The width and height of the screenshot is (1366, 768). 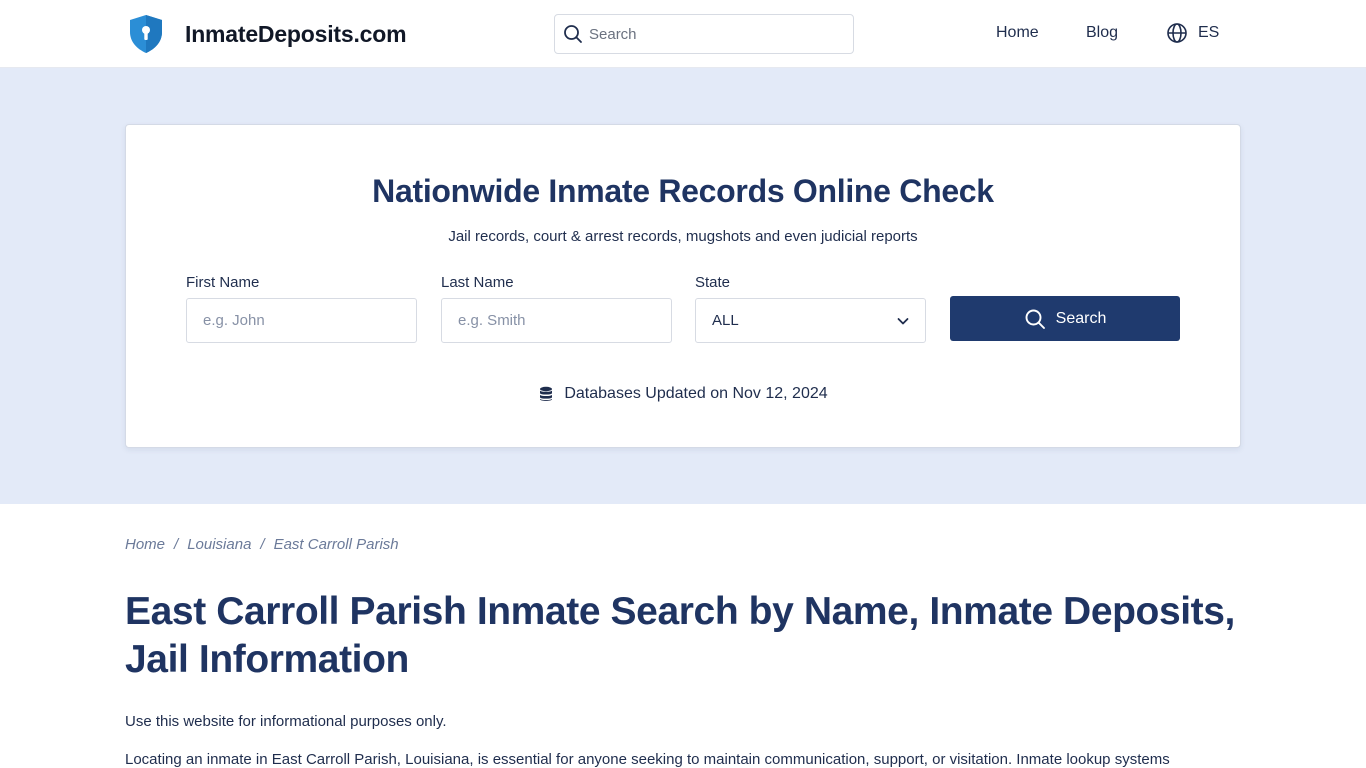 What do you see at coordinates (1017, 33) in the screenshot?
I see `nav-home-link: Home` at bounding box center [1017, 33].